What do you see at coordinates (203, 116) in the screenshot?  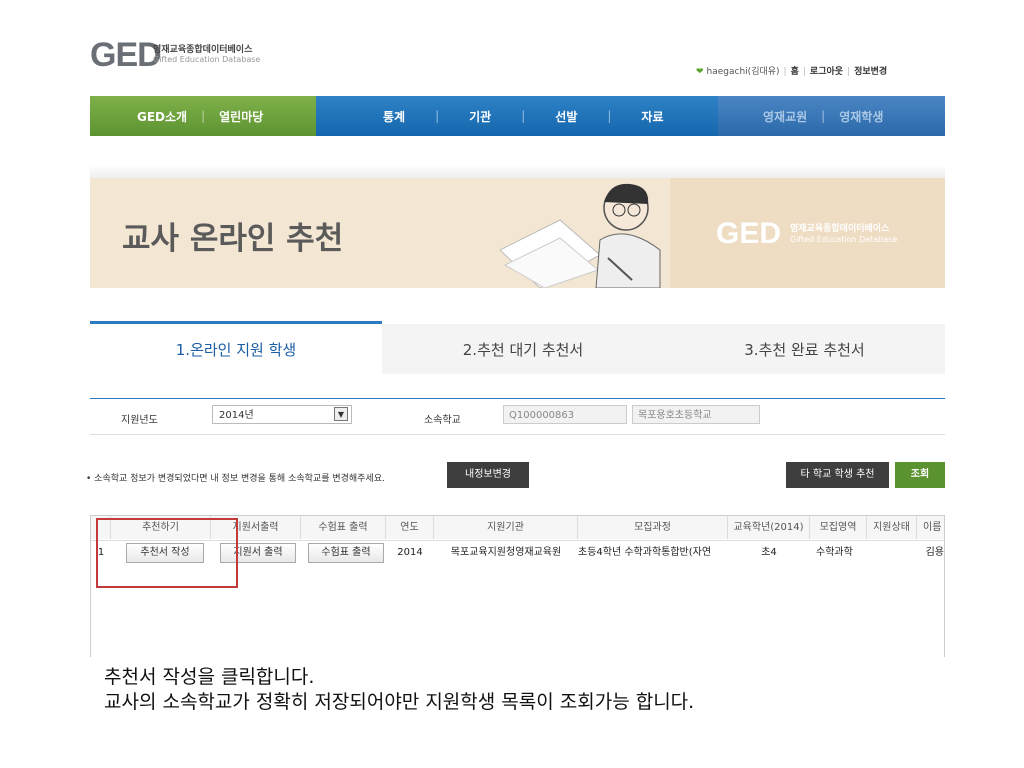 I see `nav-green-group: GED소개 | 열린마당` at bounding box center [203, 116].